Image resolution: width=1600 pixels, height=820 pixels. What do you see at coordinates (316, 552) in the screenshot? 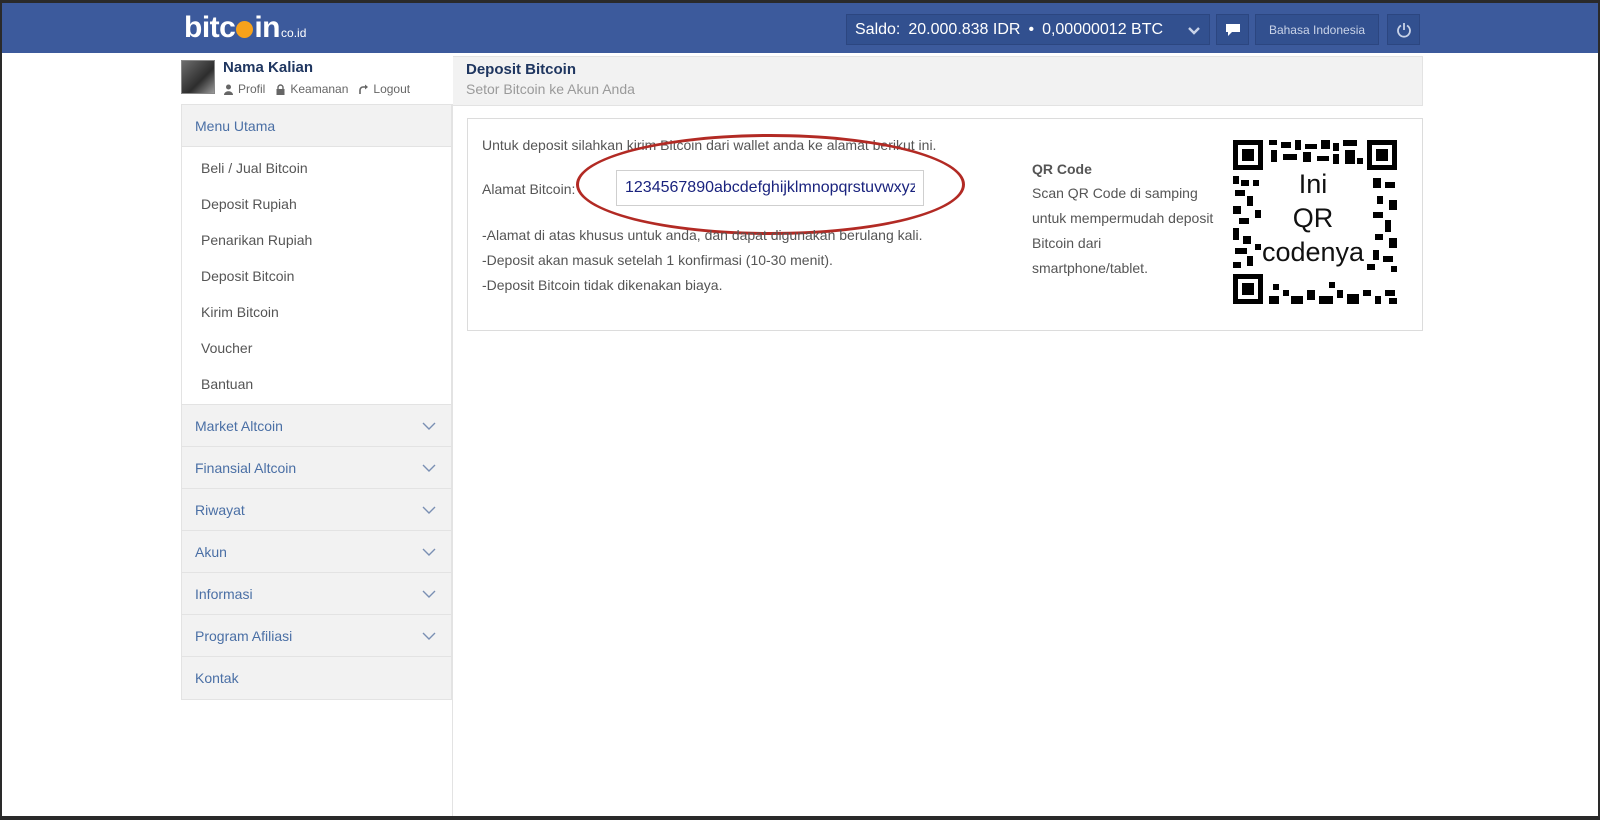
I see `sidebar-section-akun: Akun` at bounding box center [316, 552].